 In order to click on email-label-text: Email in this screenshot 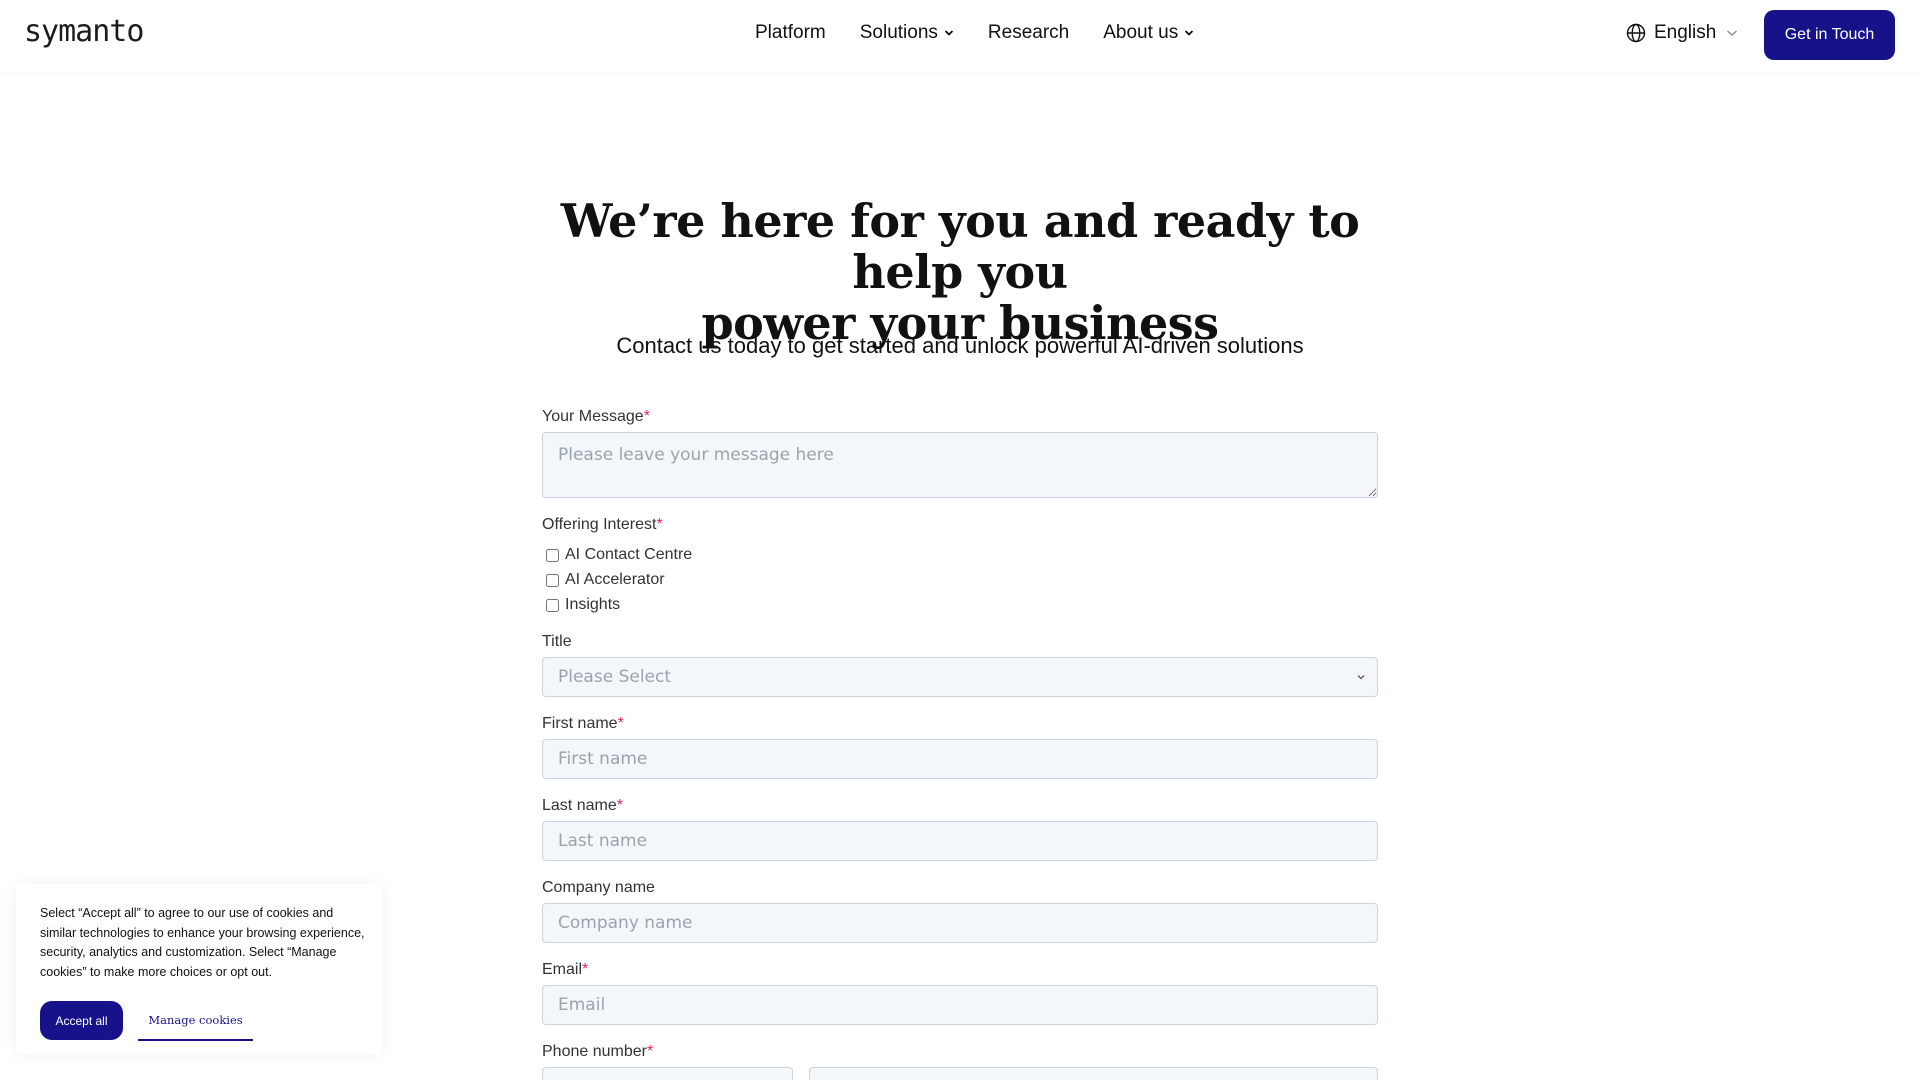, I will do `click(562, 969)`.